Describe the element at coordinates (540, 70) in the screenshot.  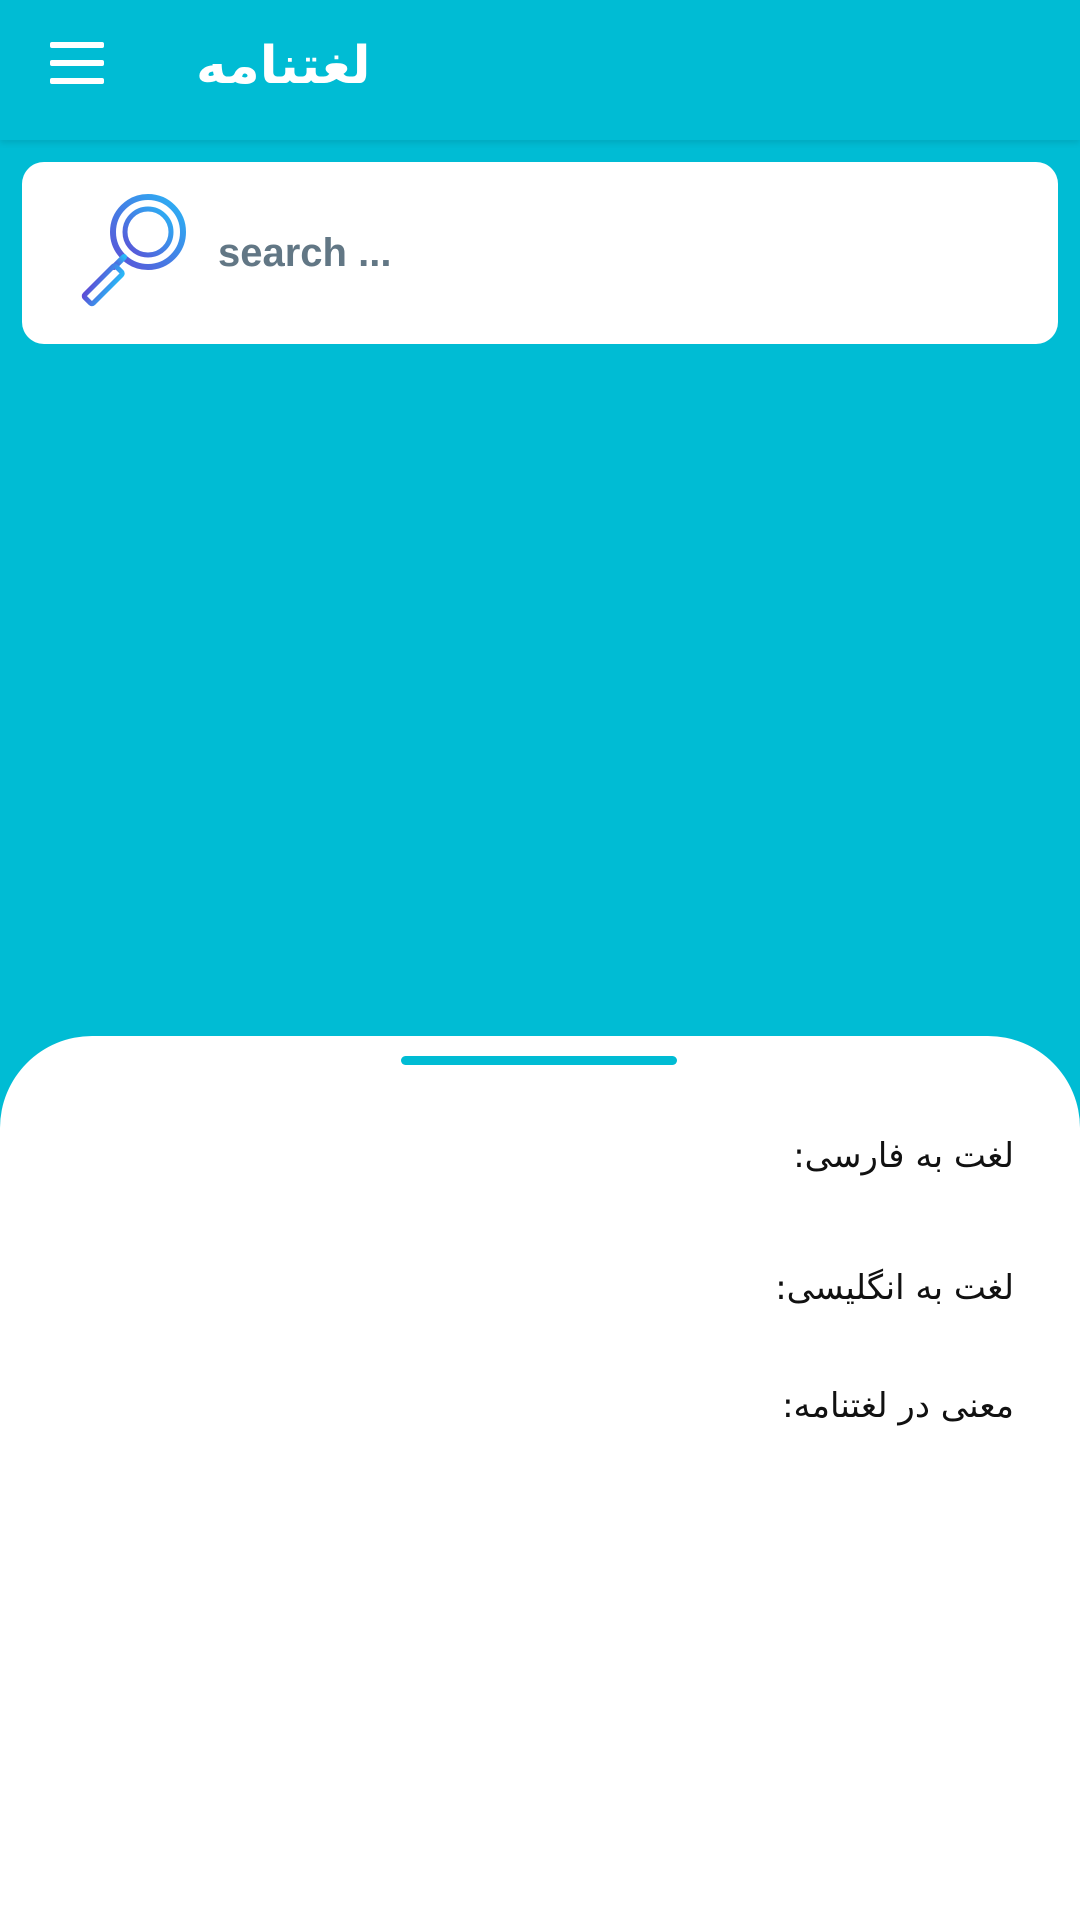
I see `app-bar: لغتنامه` at that location.